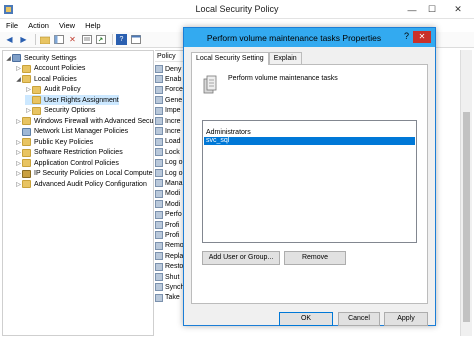  I want to click on remove-button: Remove, so click(315, 258).